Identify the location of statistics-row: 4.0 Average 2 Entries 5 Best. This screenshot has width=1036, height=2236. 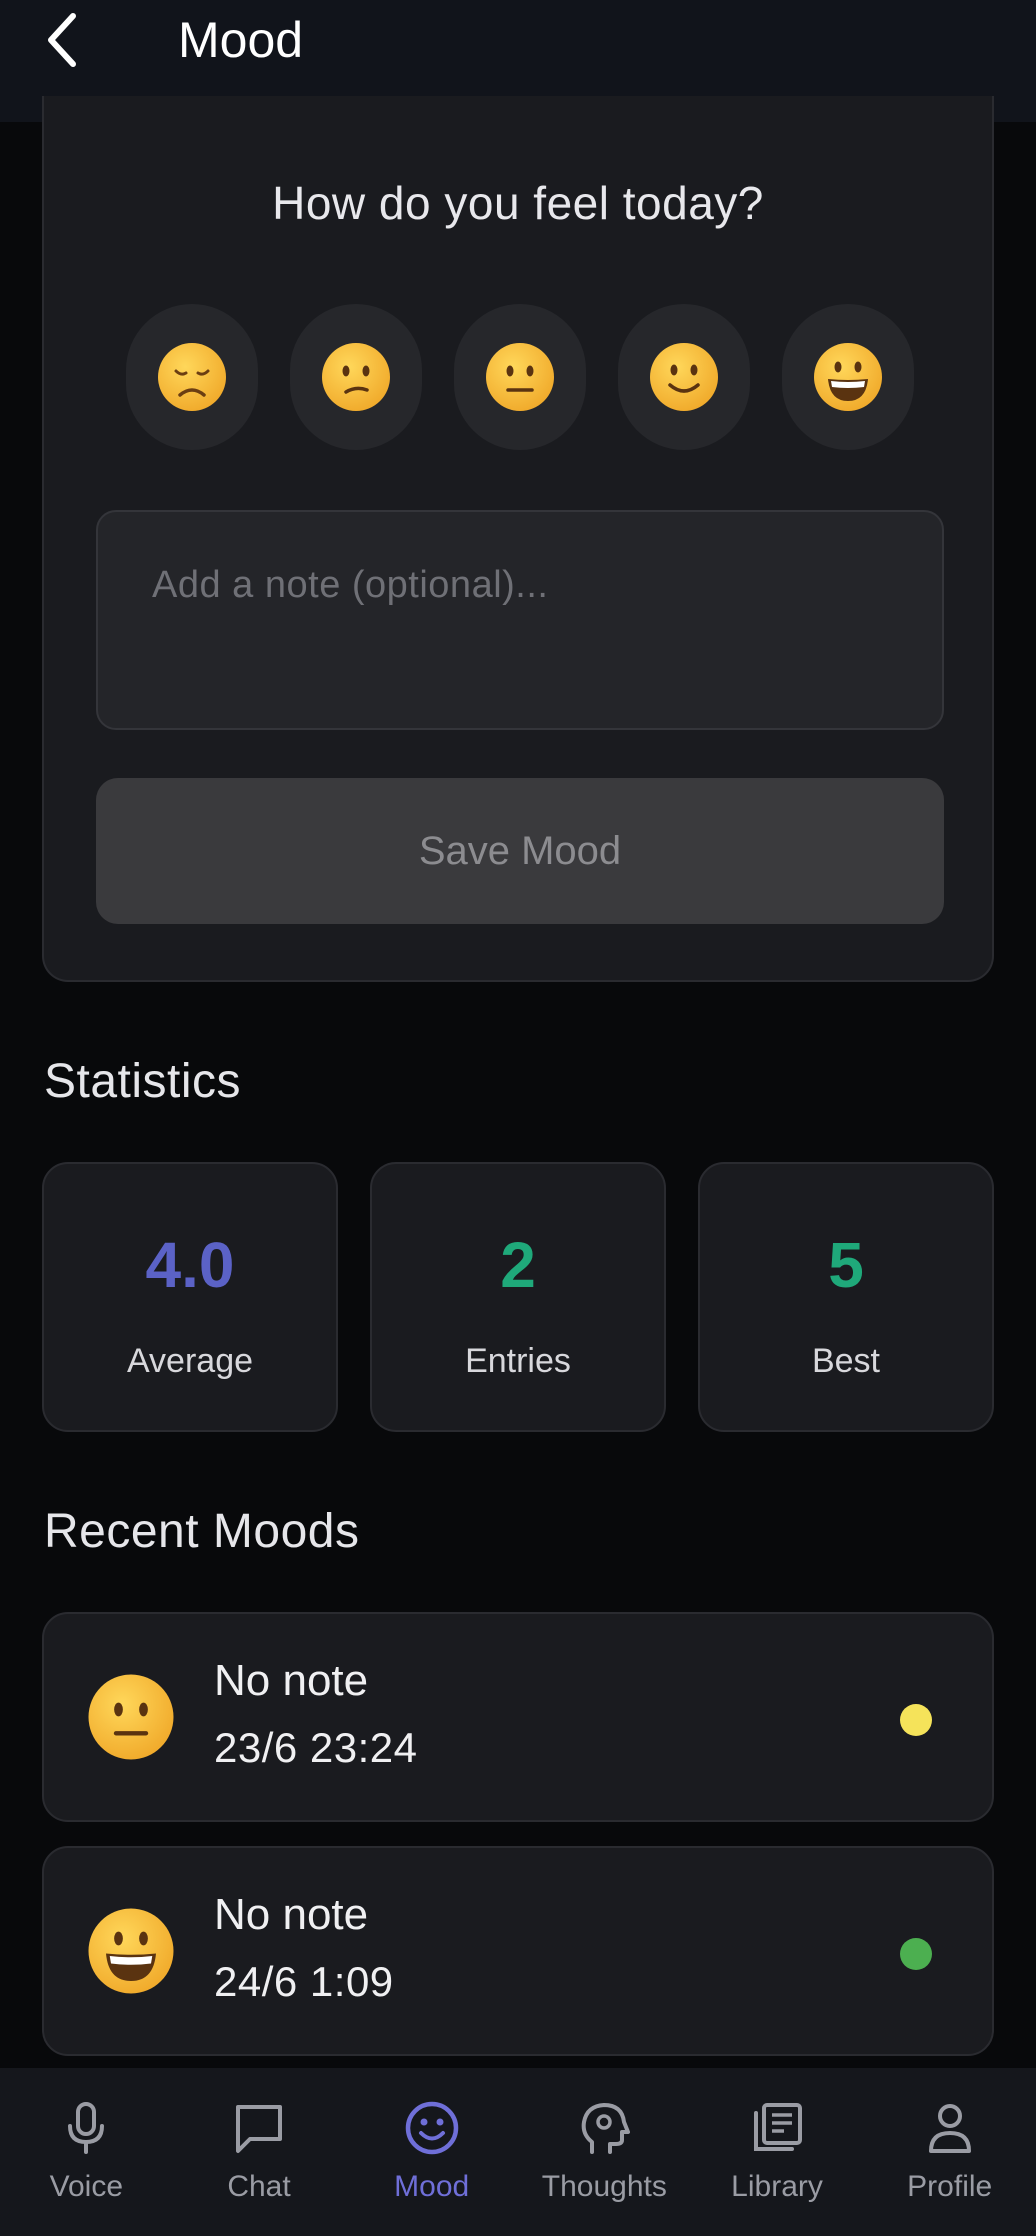
(518, 1297).